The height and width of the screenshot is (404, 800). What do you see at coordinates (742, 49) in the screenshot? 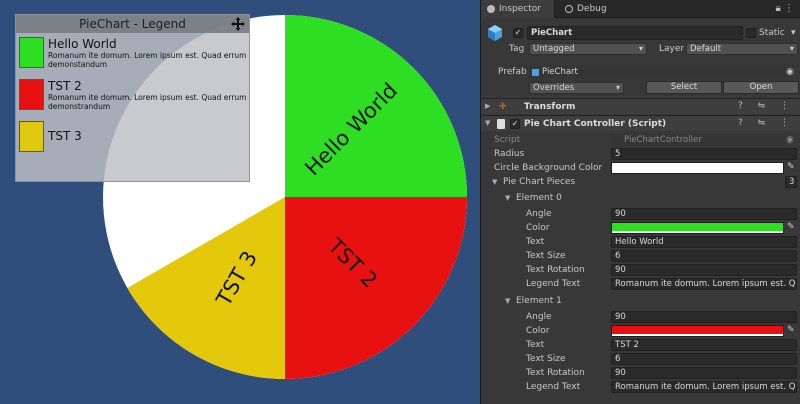
I see `layer-dropdown: Default` at bounding box center [742, 49].